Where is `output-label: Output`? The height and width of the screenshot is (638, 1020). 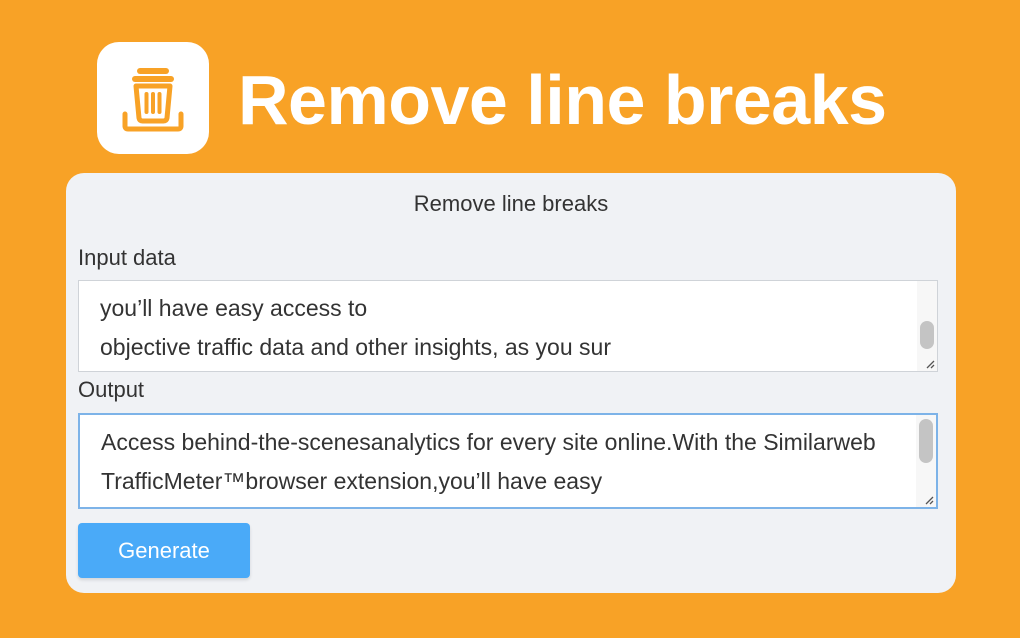 output-label: Output is located at coordinates (111, 389).